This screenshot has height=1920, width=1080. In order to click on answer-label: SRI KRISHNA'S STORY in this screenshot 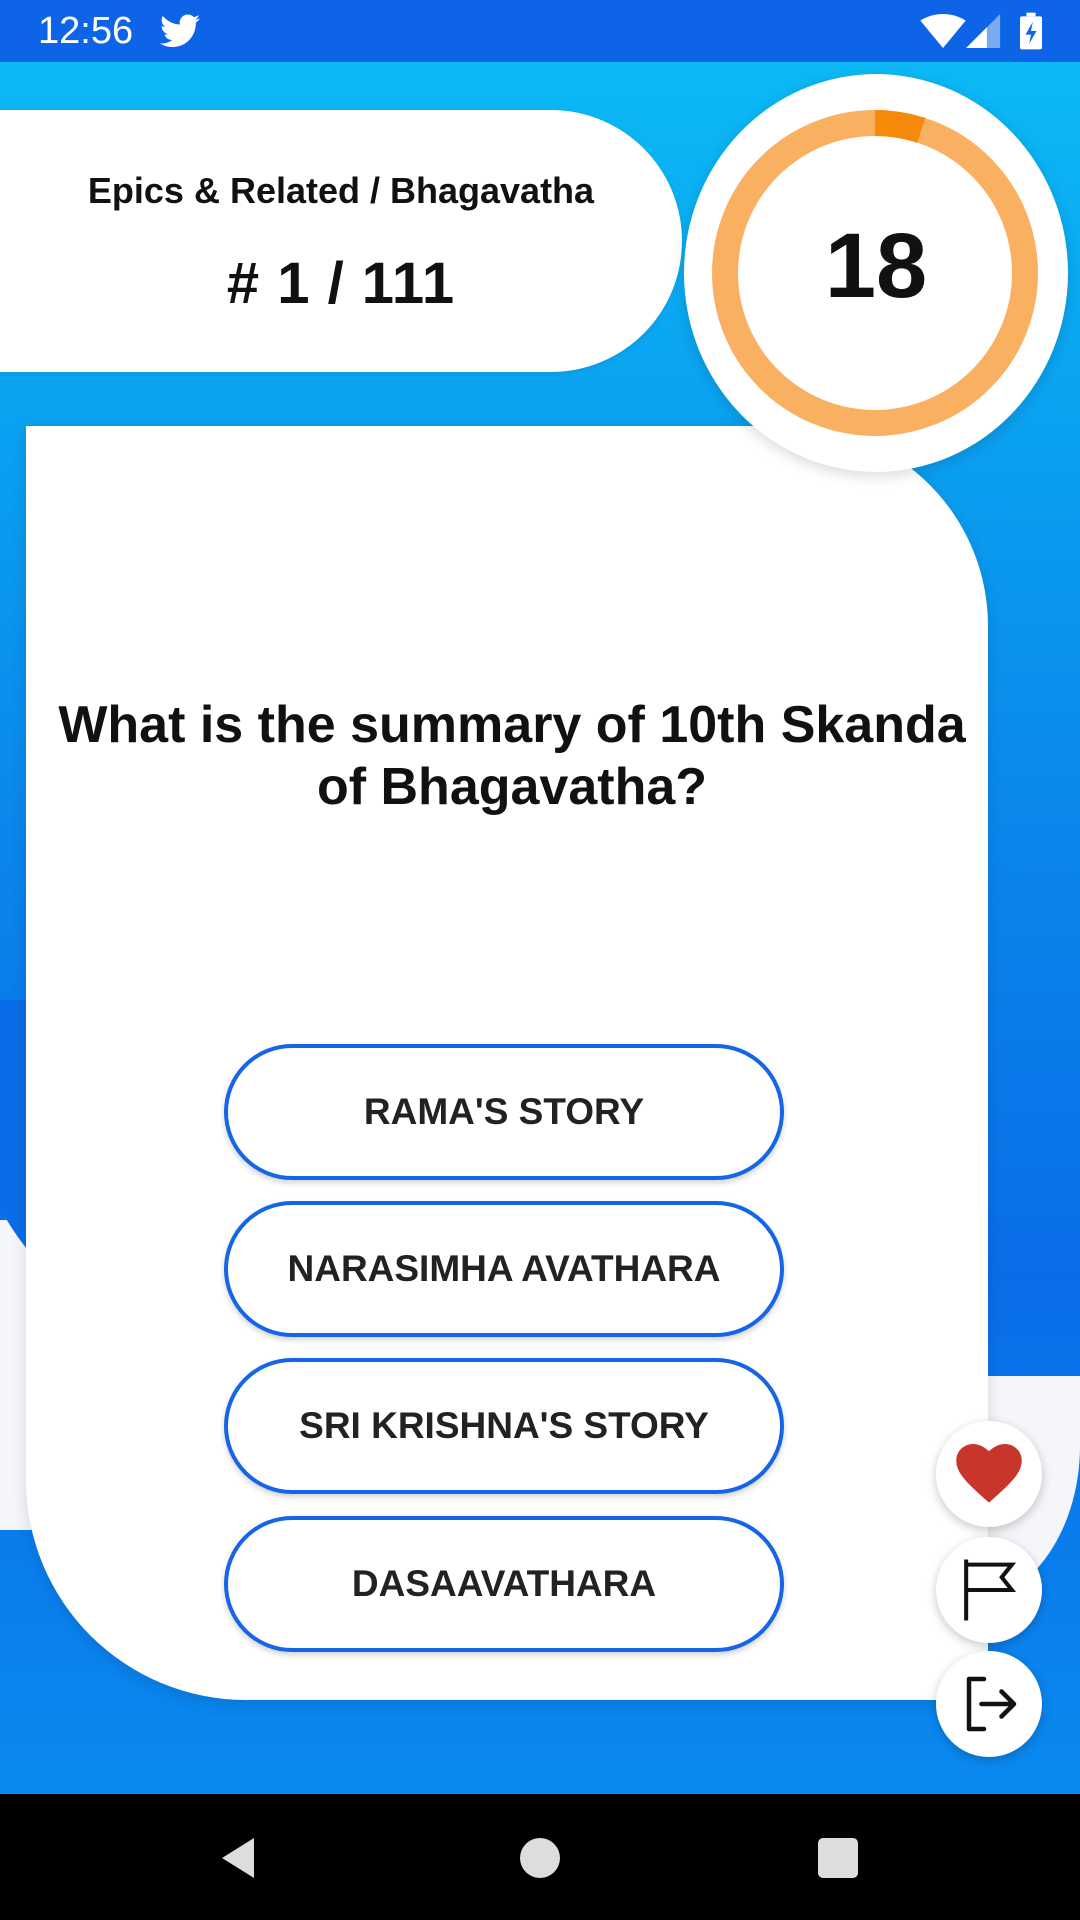, I will do `click(504, 1425)`.